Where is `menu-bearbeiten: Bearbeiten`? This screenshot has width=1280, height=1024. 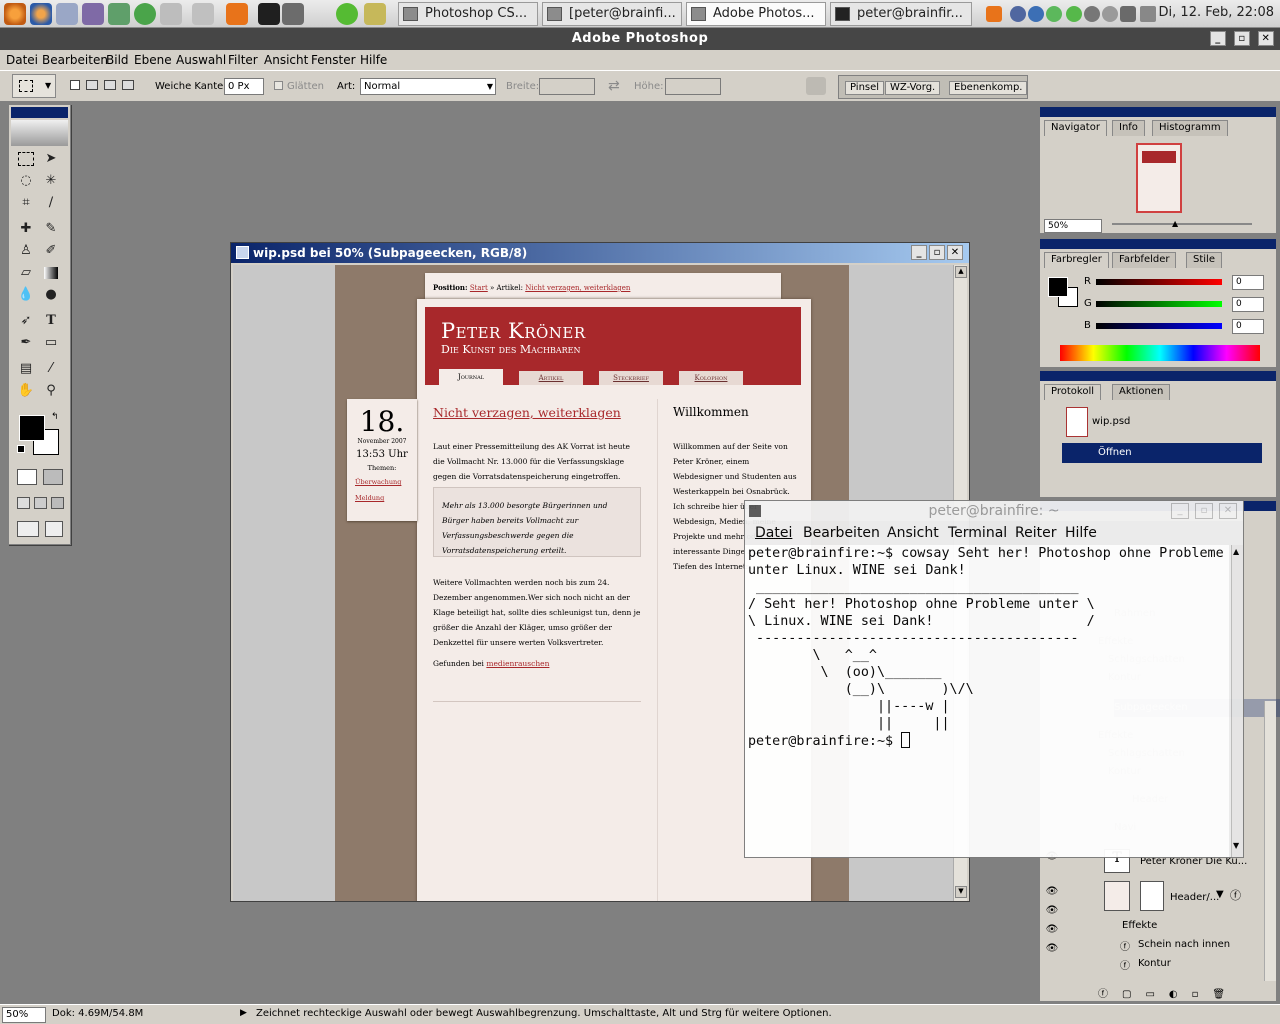
menu-bearbeiten: Bearbeiten is located at coordinates (75, 60).